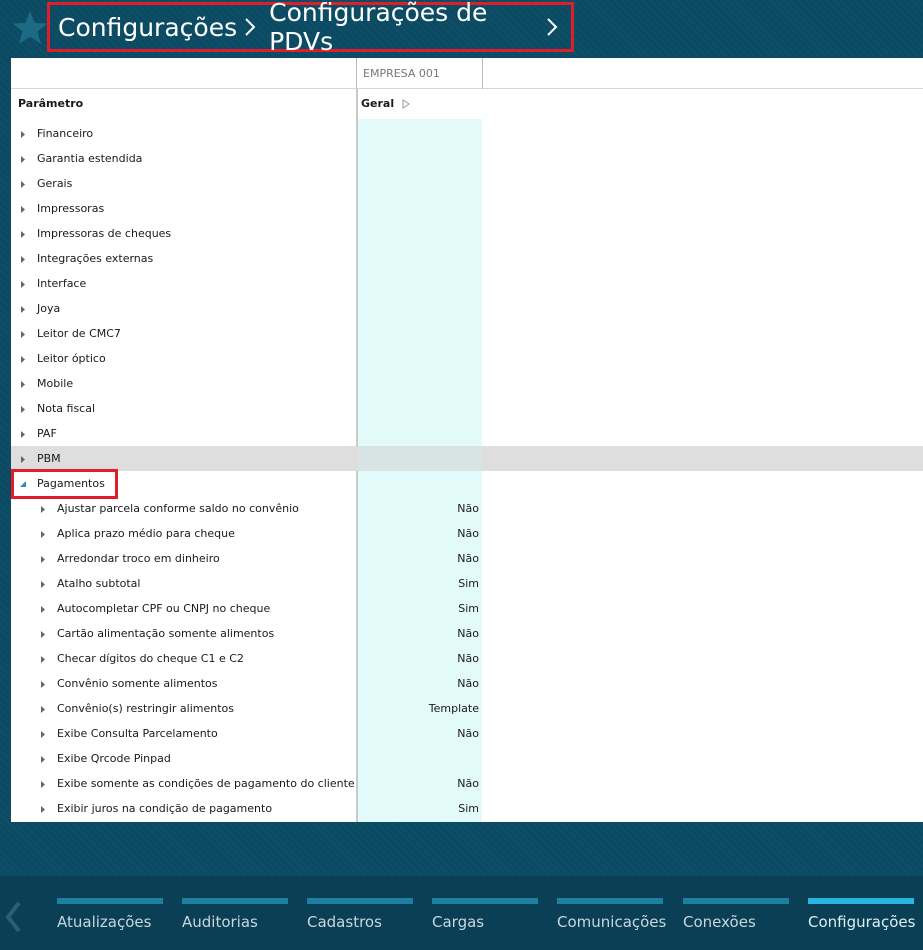  What do you see at coordinates (467, 433) in the screenshot?
I see `tree-row: PAF` at bounding box center [467, 433].